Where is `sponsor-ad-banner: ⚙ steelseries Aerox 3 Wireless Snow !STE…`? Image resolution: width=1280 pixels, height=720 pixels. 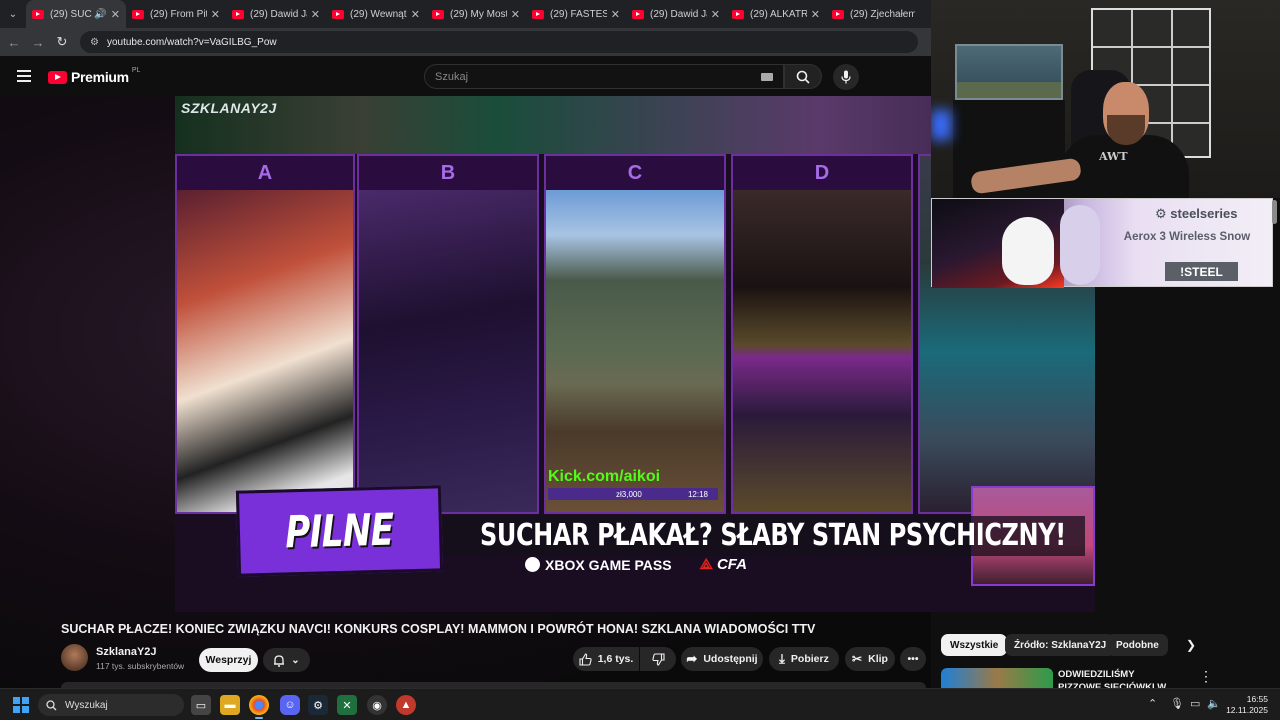
sponsor-ad-banner: ⚙ steelseries Aerox 3 Wireless Snow !STE… is located at coordinates (1102, 243).